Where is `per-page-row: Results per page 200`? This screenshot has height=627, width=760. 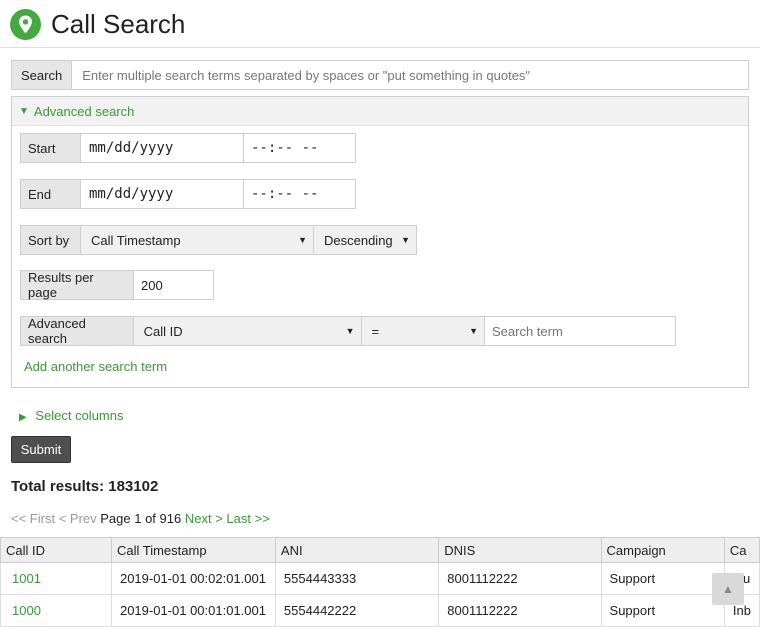 per-page-row: Results per page 200 is located at coordinates (117, 285).